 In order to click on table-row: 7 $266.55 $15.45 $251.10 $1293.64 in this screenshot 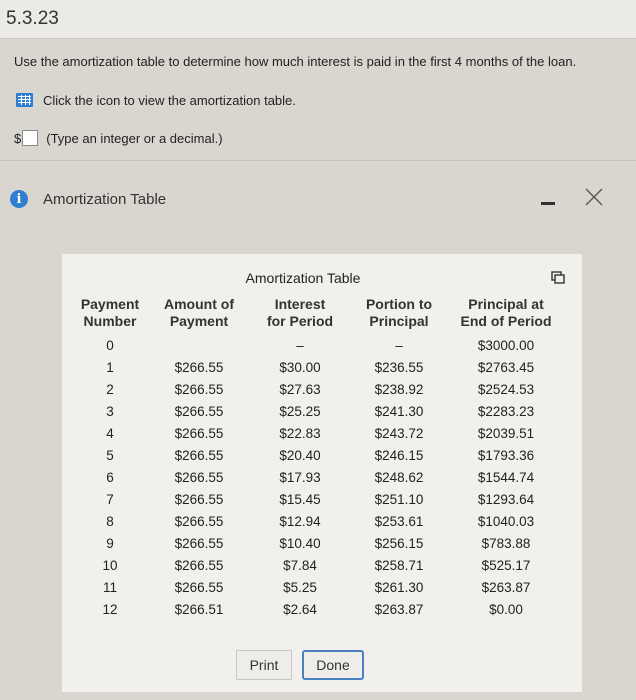, I will do `click(318, 499)`.